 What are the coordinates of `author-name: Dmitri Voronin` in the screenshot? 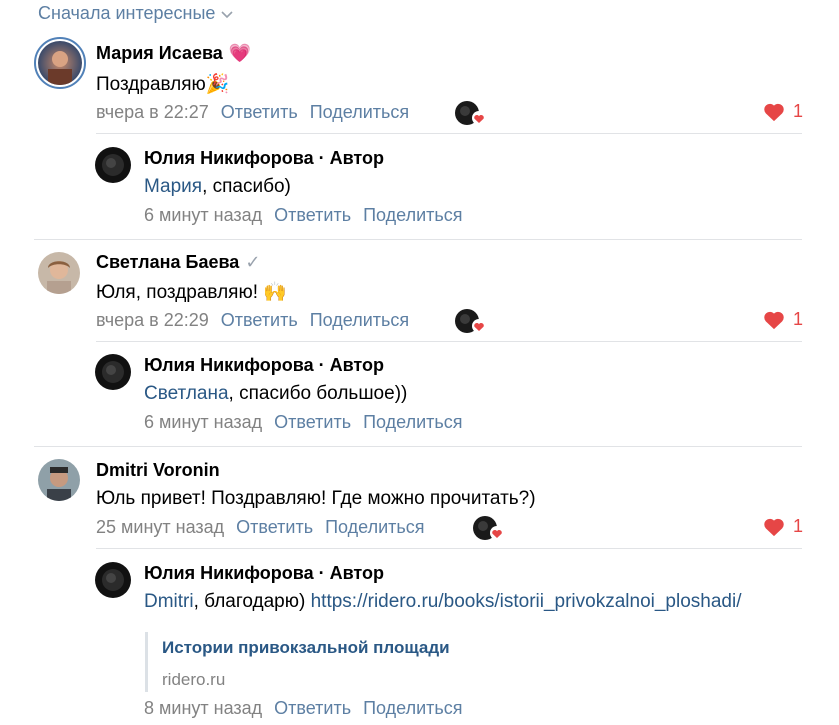 It's located at (158, 470).